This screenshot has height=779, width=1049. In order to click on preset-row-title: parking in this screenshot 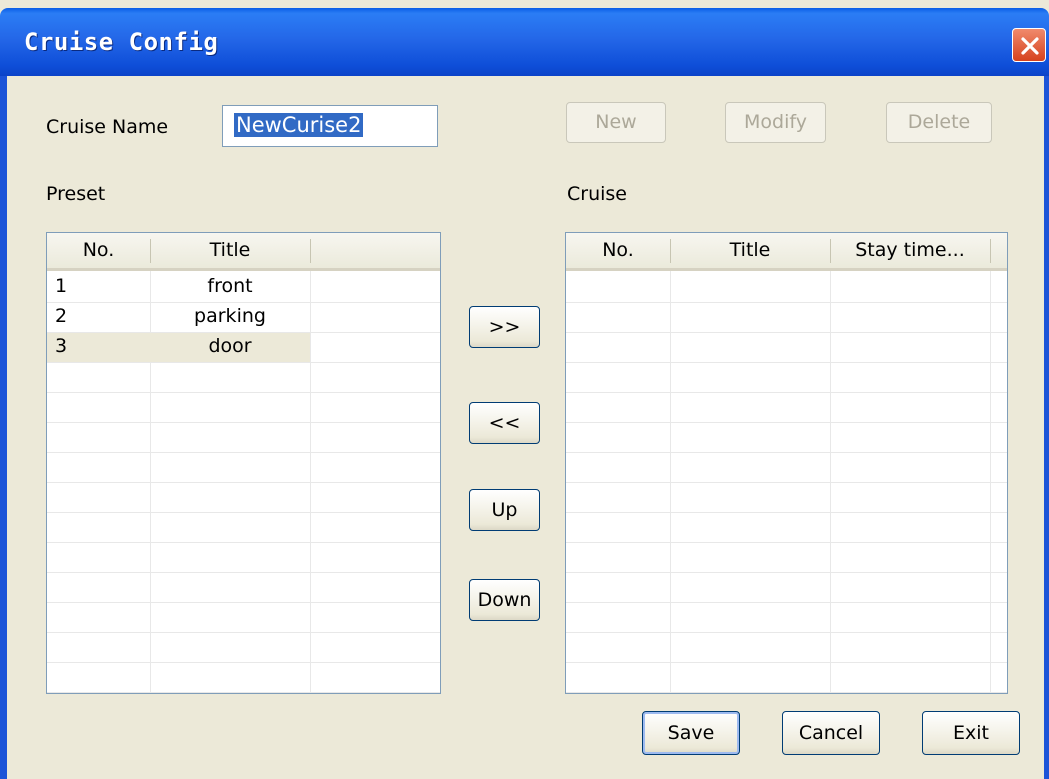, I will do `click(230, 316)`.